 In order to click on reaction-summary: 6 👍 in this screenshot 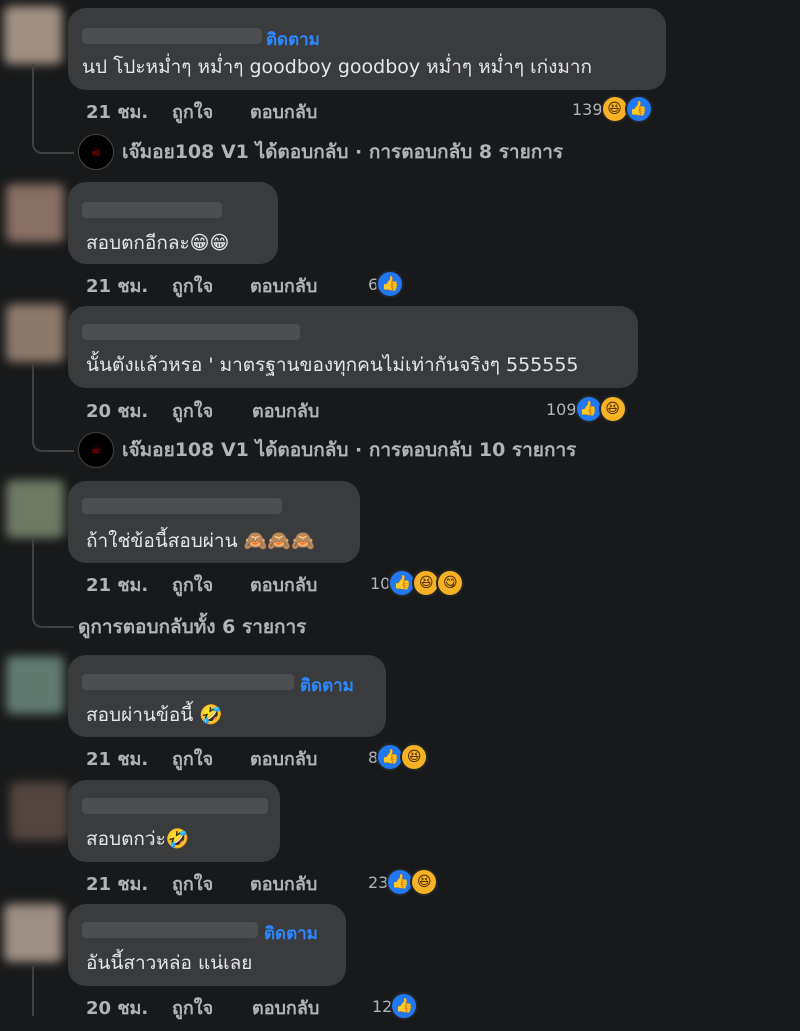, I will do `click(386, 284)`.